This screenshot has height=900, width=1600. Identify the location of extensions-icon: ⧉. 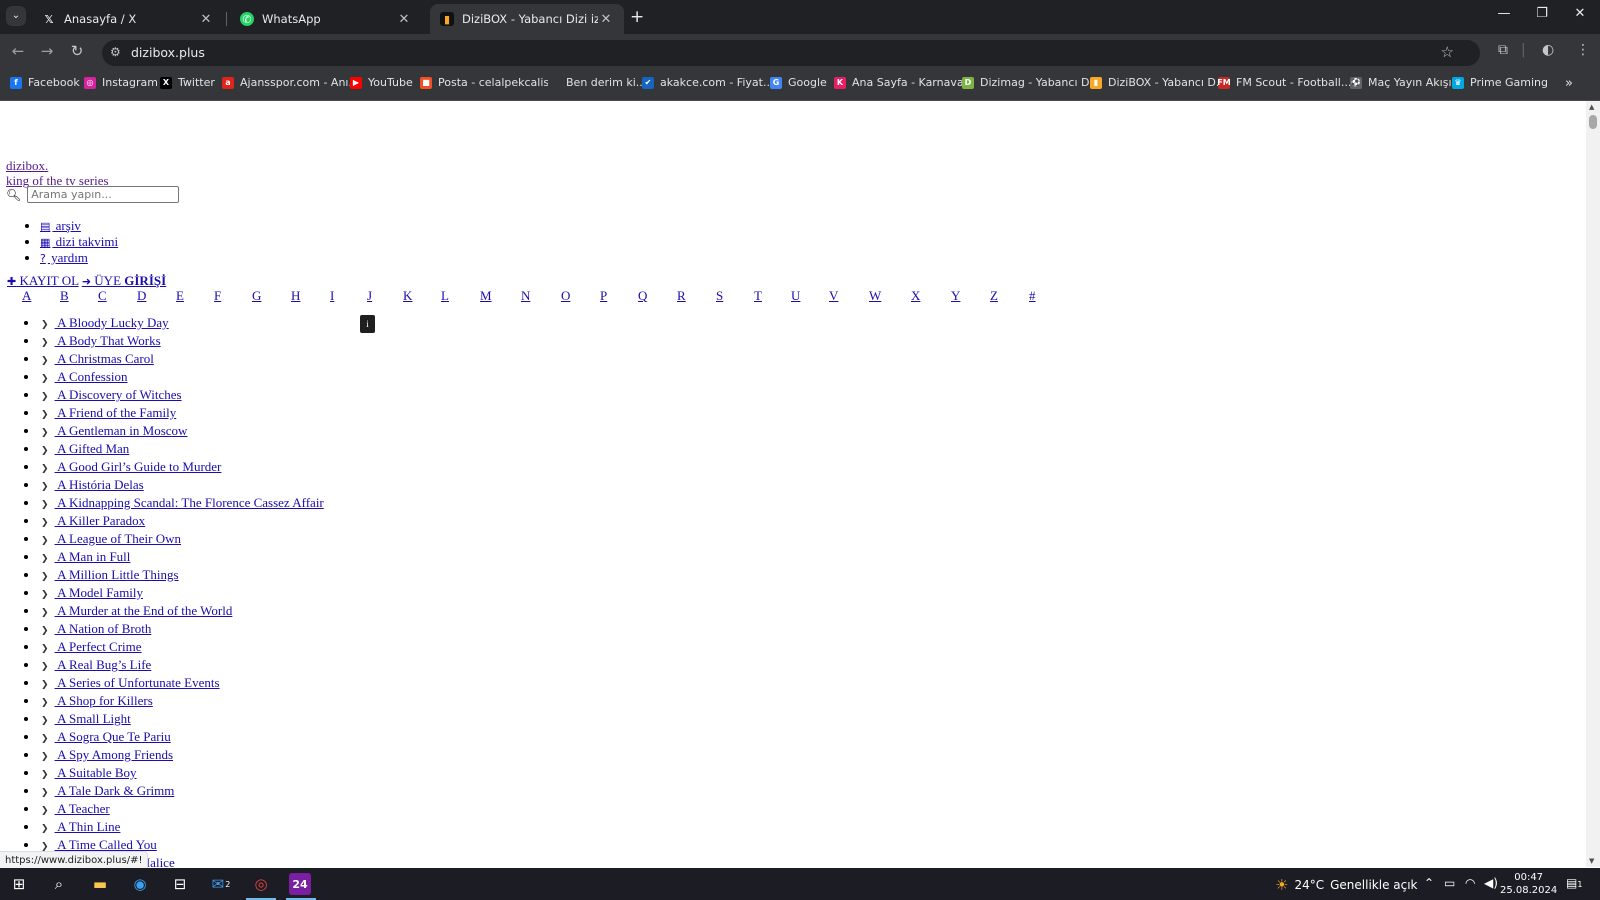
(1503, 50).